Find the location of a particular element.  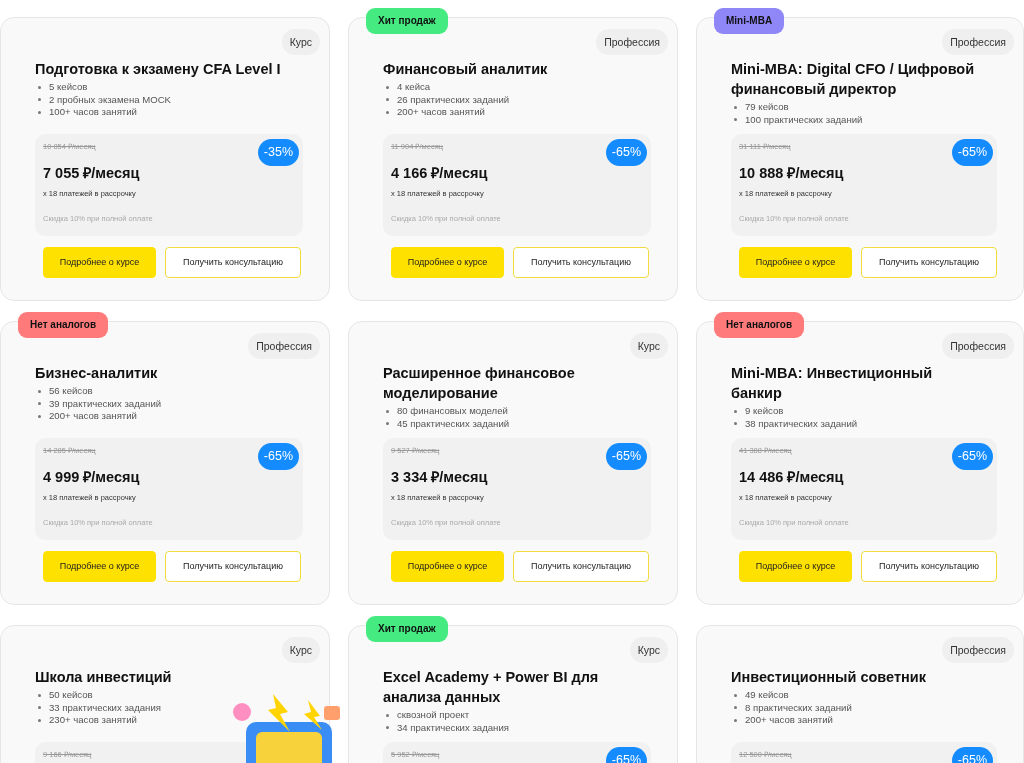

feature-item: 8 практических заданий is located at coordinates (798, 708).